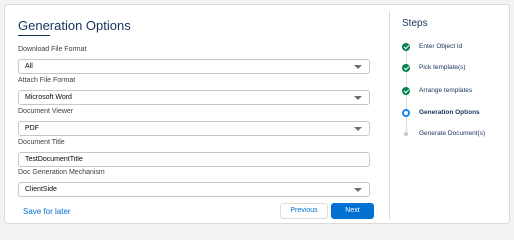 The height and width of the screenshot is (240, 514). I want to click on document-title-input, so click(194, 159).